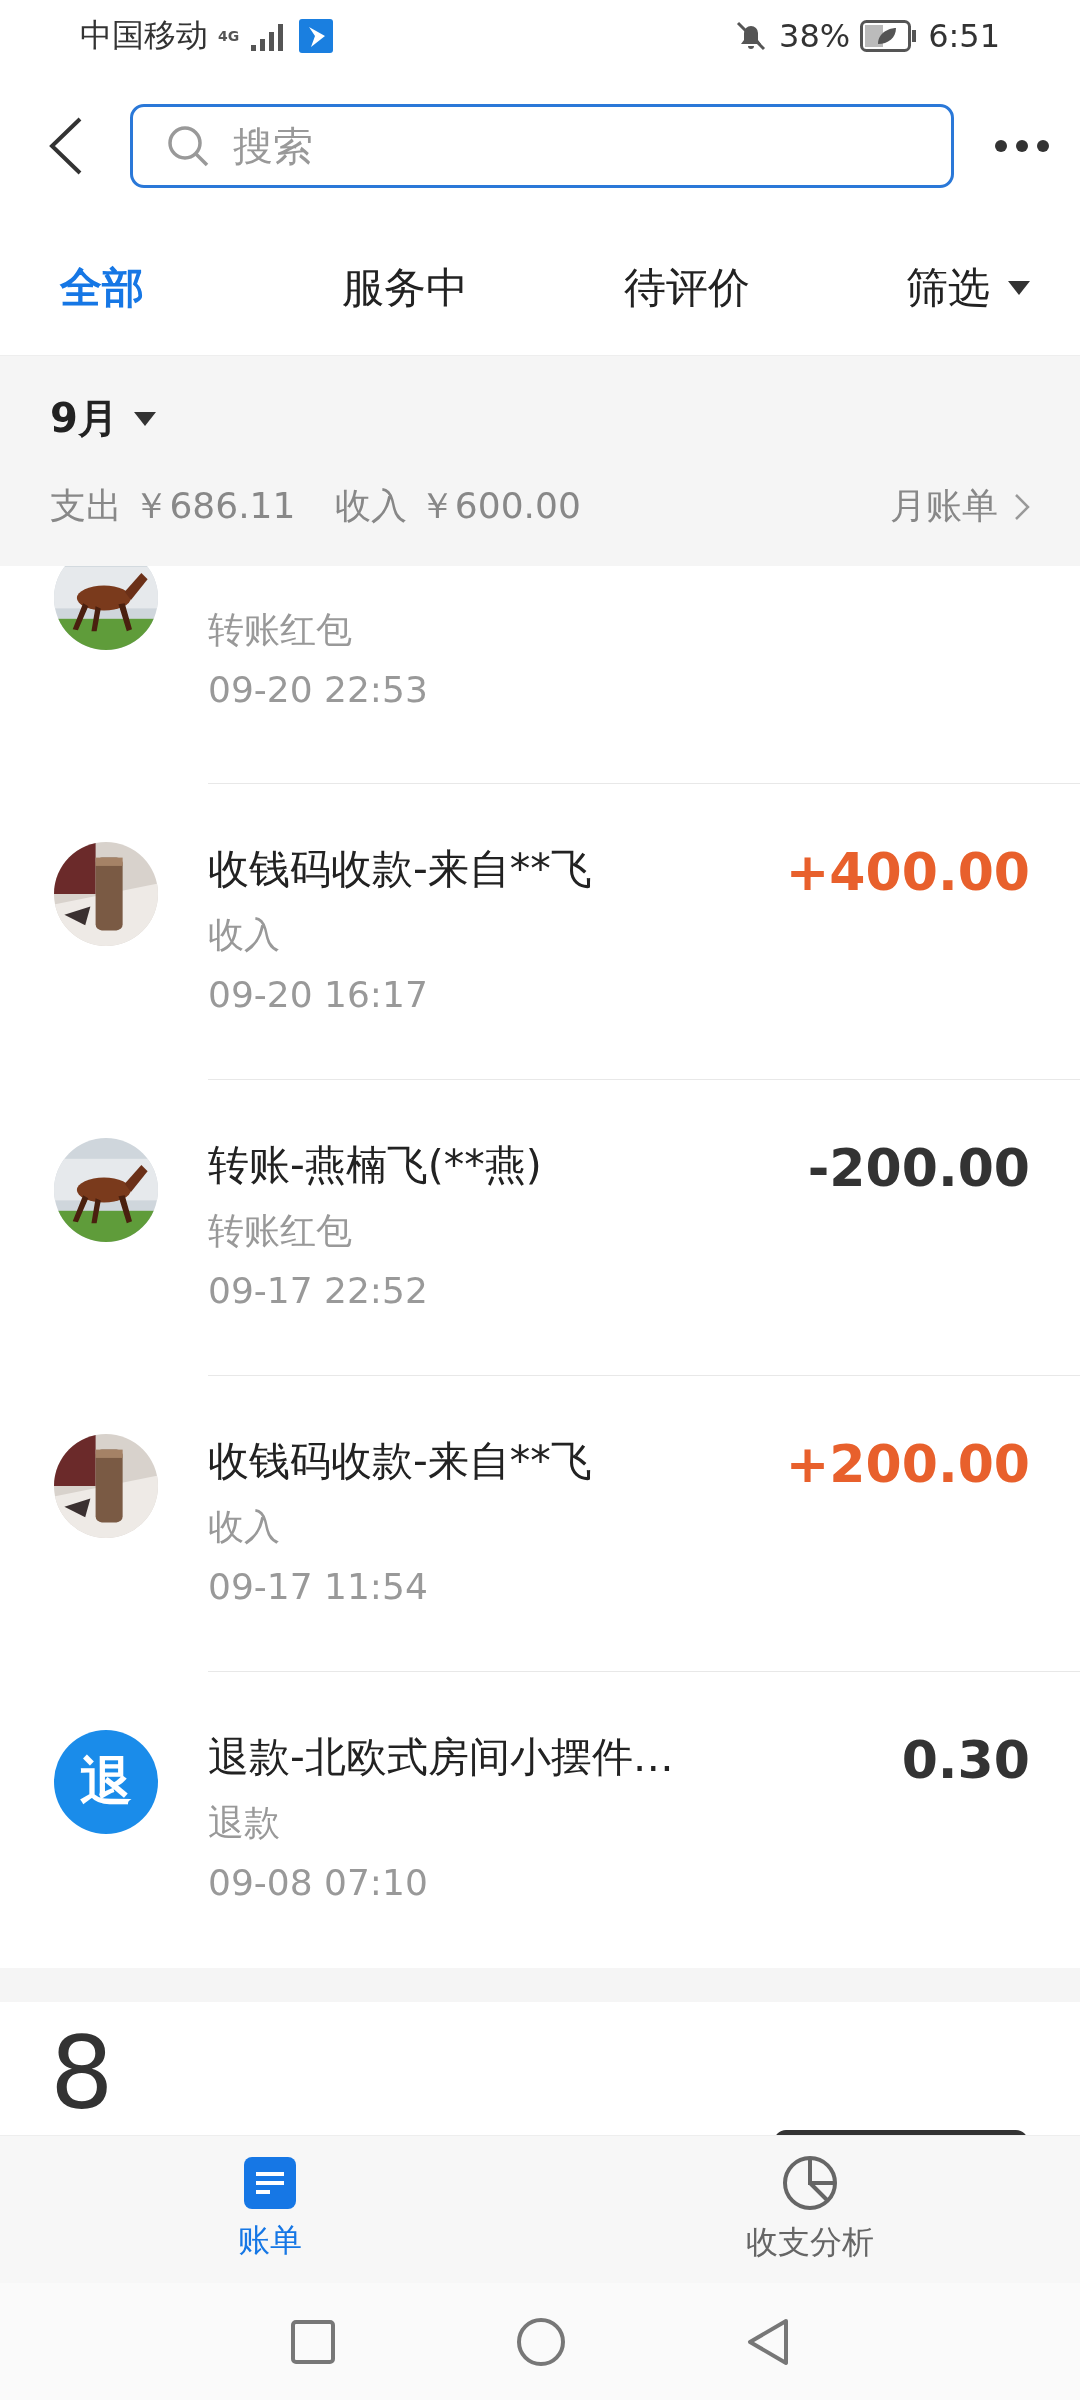  I want to click on home-icon, so click(541, 2341).